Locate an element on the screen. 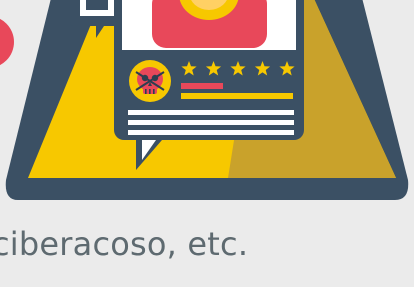  red-dot-icon is located at coordinates (7, 42).